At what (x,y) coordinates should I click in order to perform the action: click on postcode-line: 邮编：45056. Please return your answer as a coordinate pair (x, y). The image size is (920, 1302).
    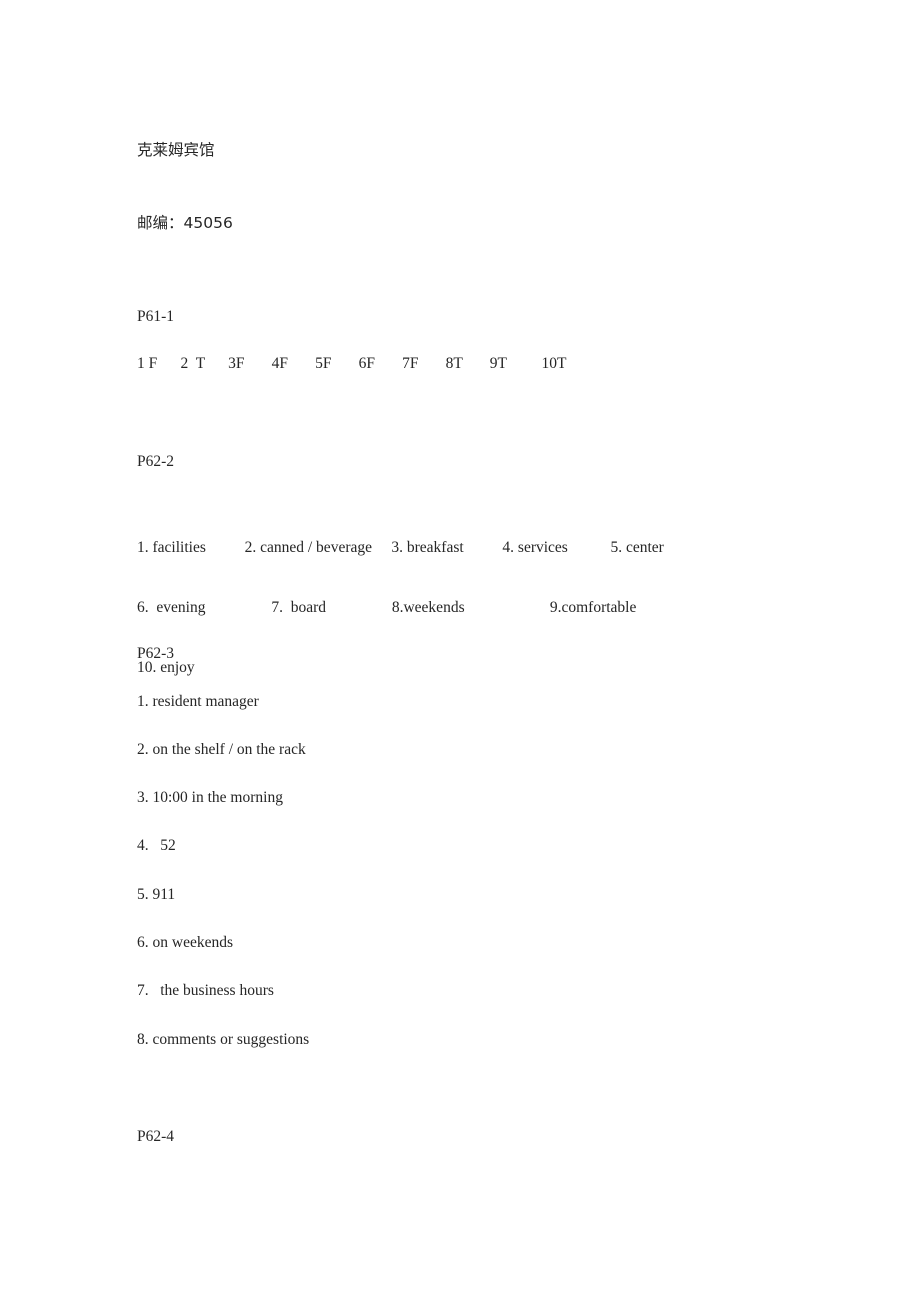
    Looking at the image, I should click on (185, 223).